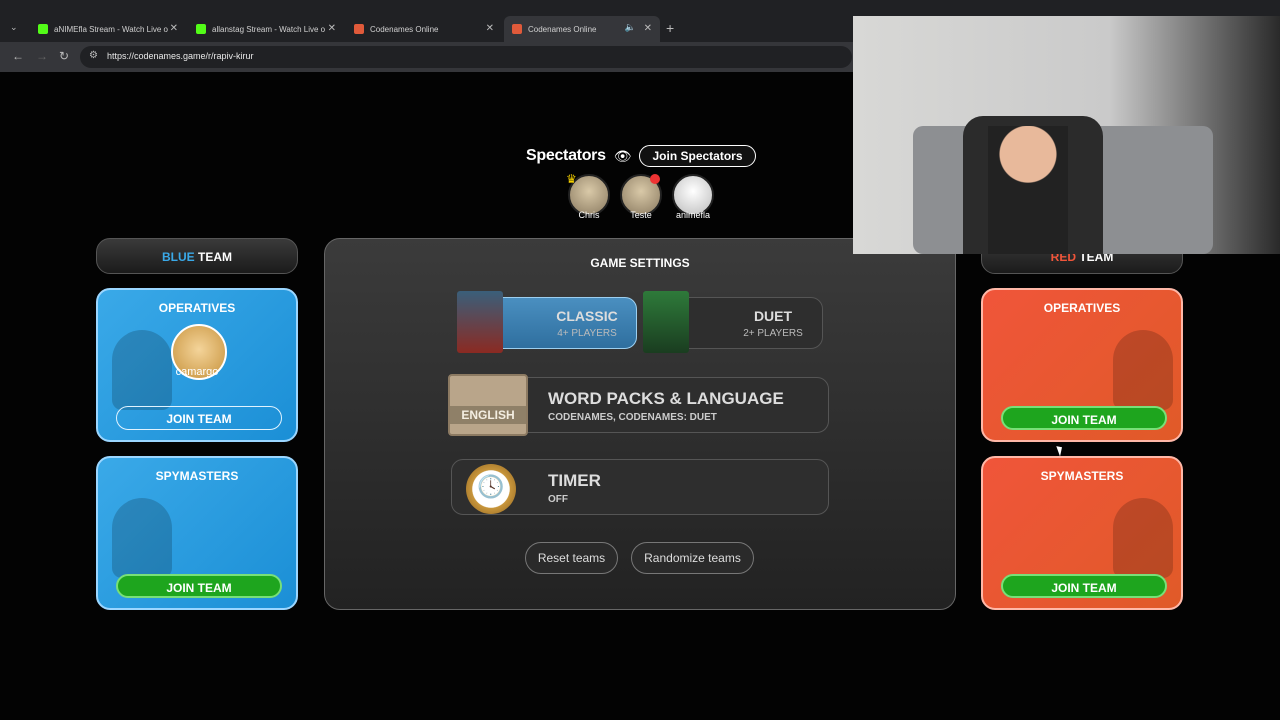  Describe the element at coordinates (1082, 533) in the screenshot. I see `red-spymasters-card: SPYMASTERS JOIN TEAM` at that location.